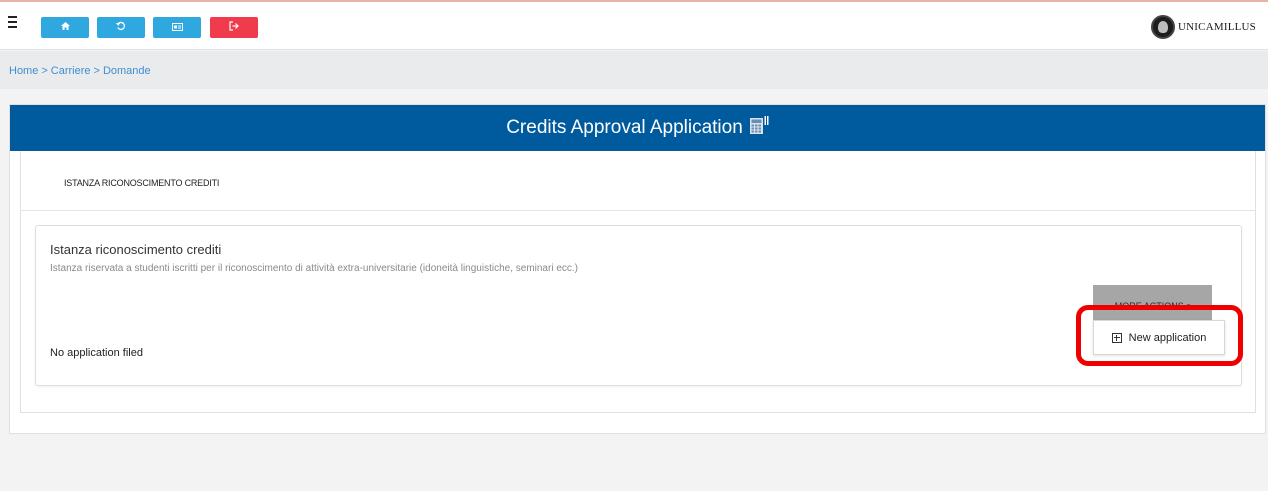 The height and width of the screenshot is (491, 1268). What do you see at coordinates (127, 71) in the screenshot?
I see `breadcrumb-domande: Domande` at bounding box center [127, 71].